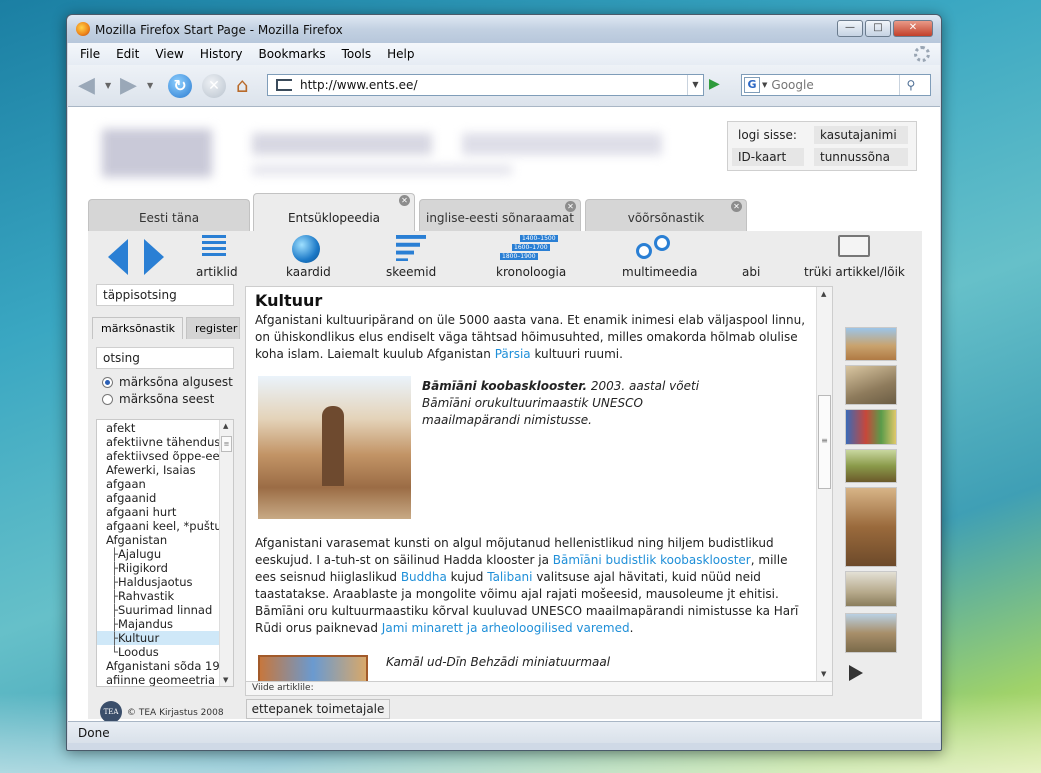  Describe the element at coordinates (165, 652) in the screenshot. I see `keyword-list-item: └Loodus` at that location.